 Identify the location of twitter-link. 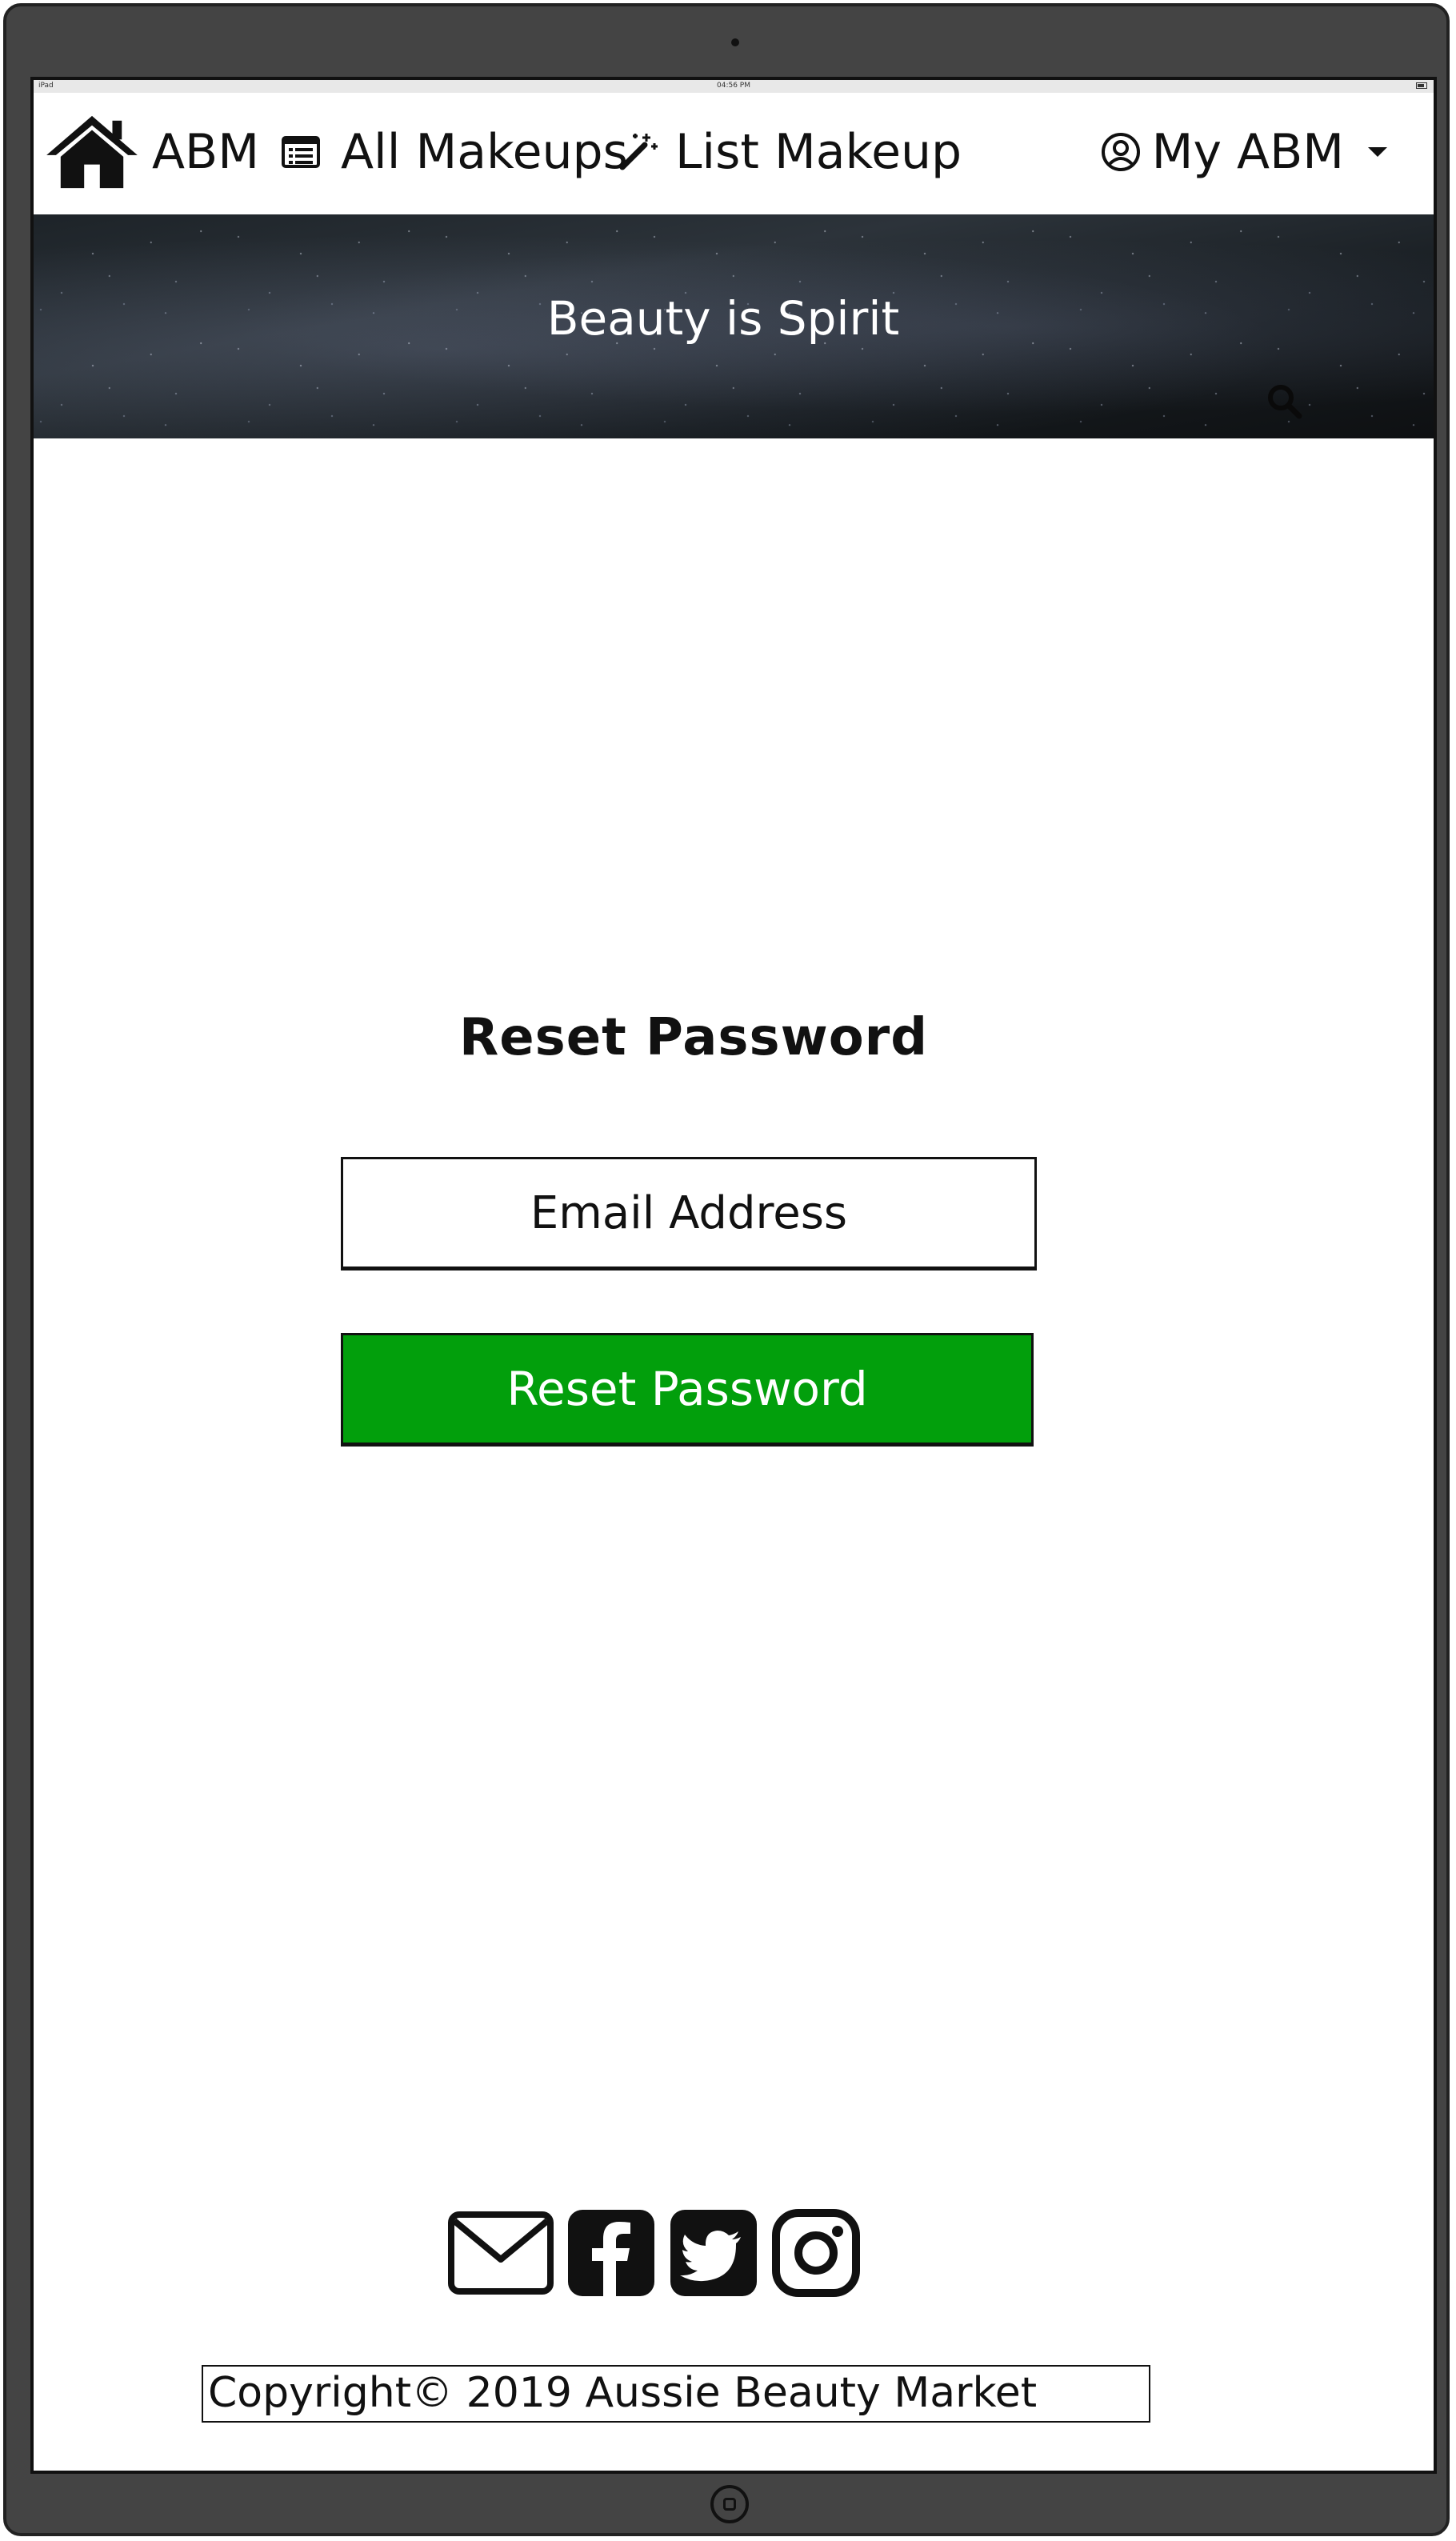
(713, 2255).